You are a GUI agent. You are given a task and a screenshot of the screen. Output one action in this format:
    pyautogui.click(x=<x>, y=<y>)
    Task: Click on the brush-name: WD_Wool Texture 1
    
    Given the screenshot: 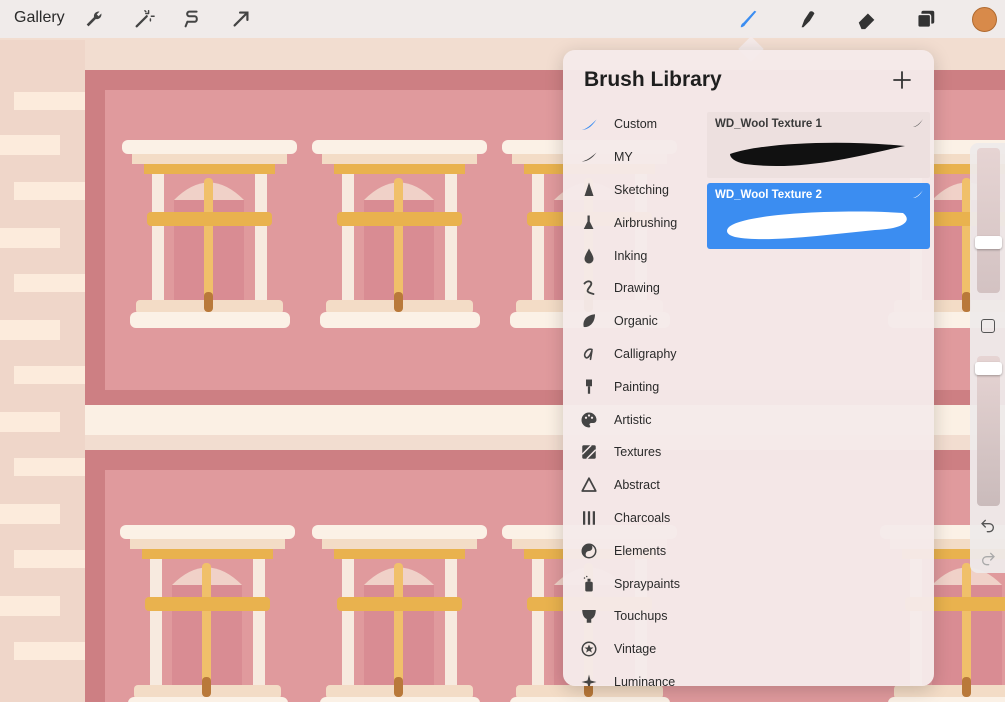 What is the action you would take?
    pyautogui.click(x=768, y=124)
    